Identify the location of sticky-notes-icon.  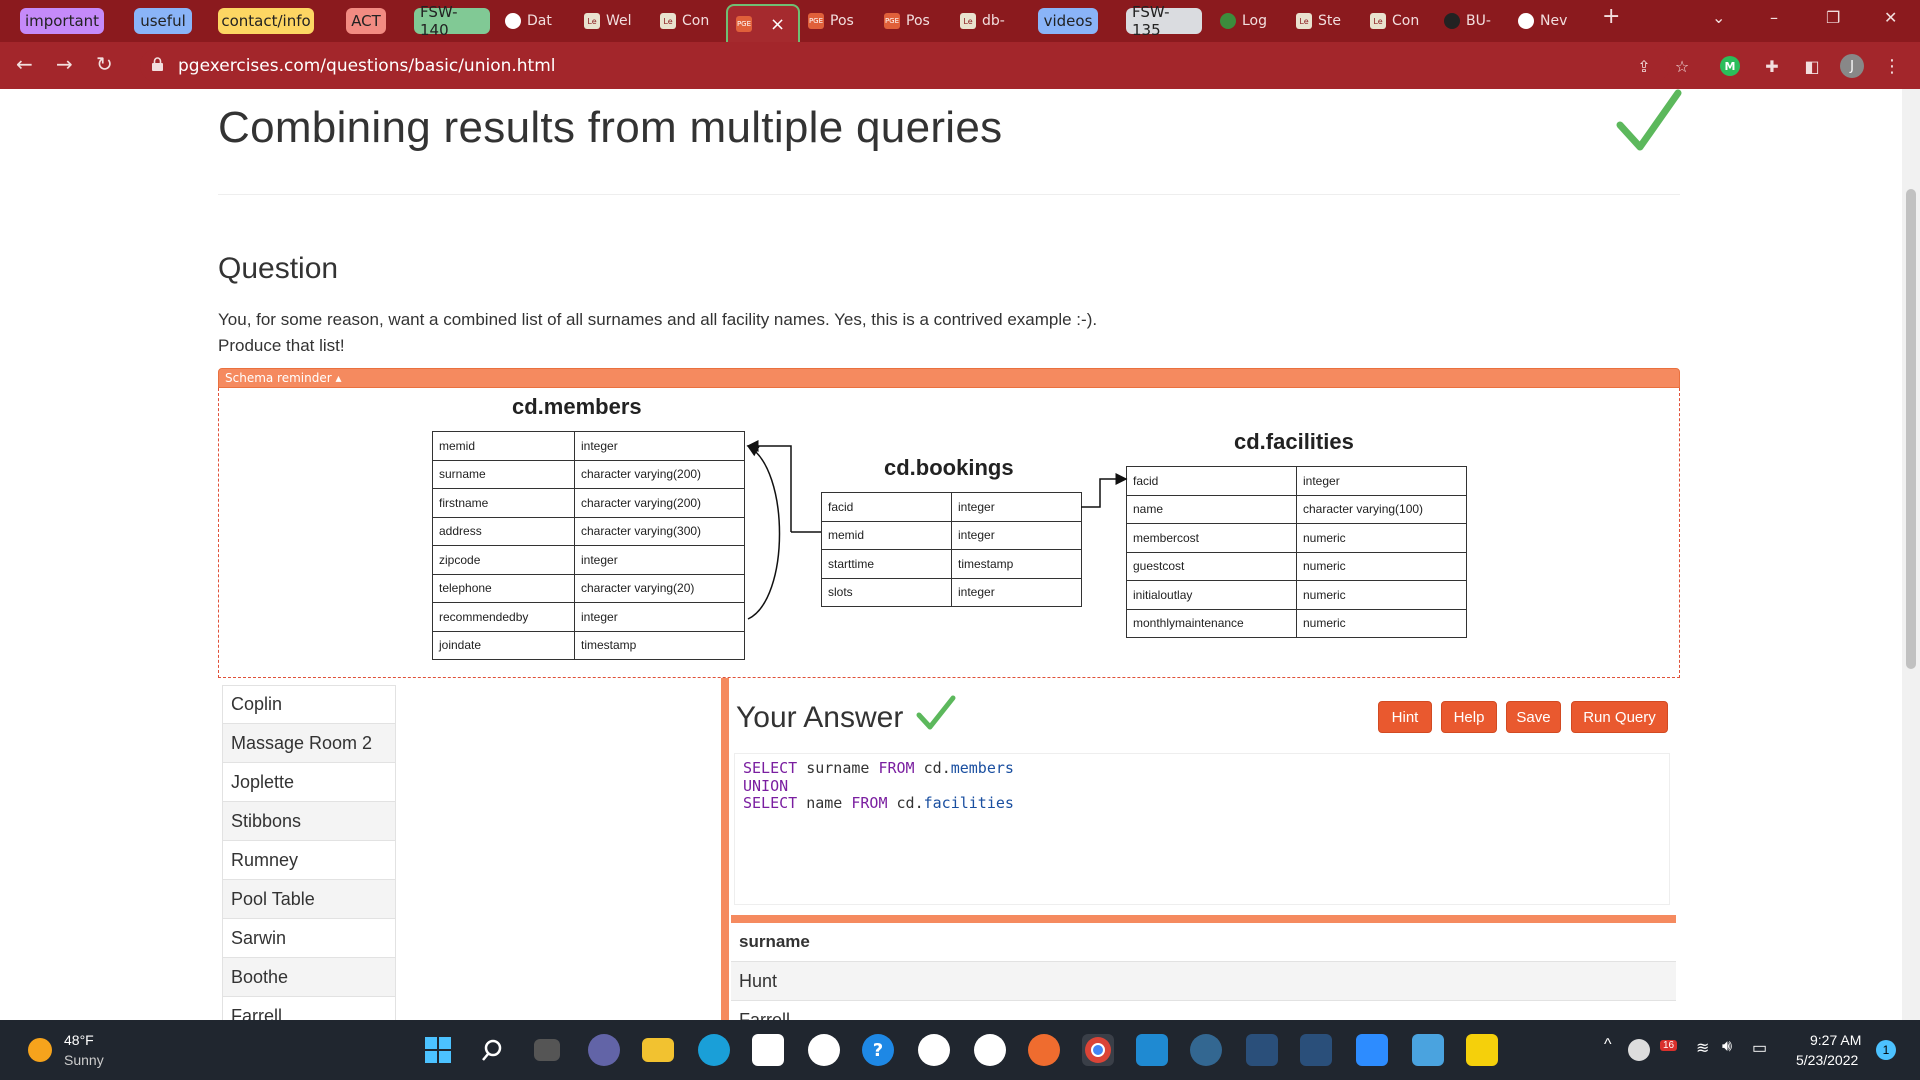
(1482, 1050).